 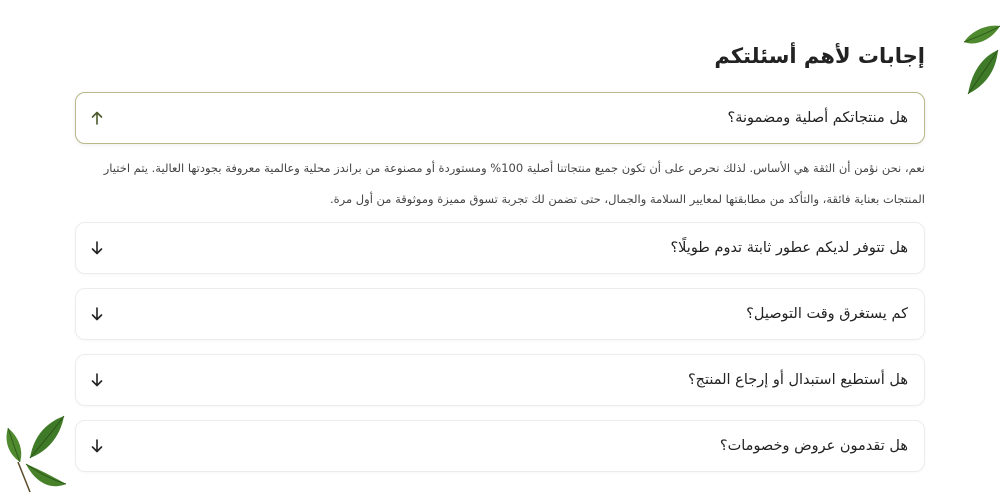 What do you see at coordinates (500, 118) in the screenshot?
I see `faq-item-authenticity: هل منتجاتكم أصلية ومضمونة؟` at bounding box center [500, 118].